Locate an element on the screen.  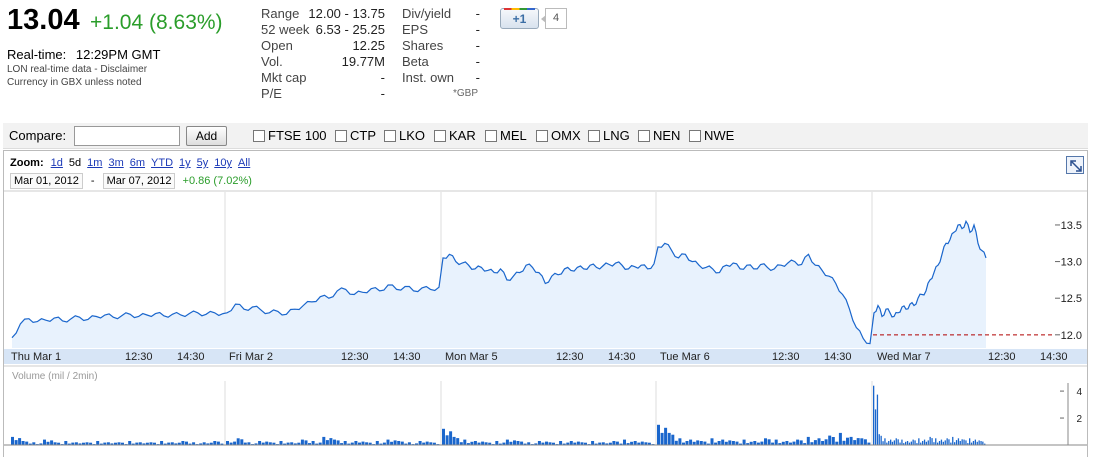
time-axis-label: Thu Mar 1 is located at coordinates (36, 357).